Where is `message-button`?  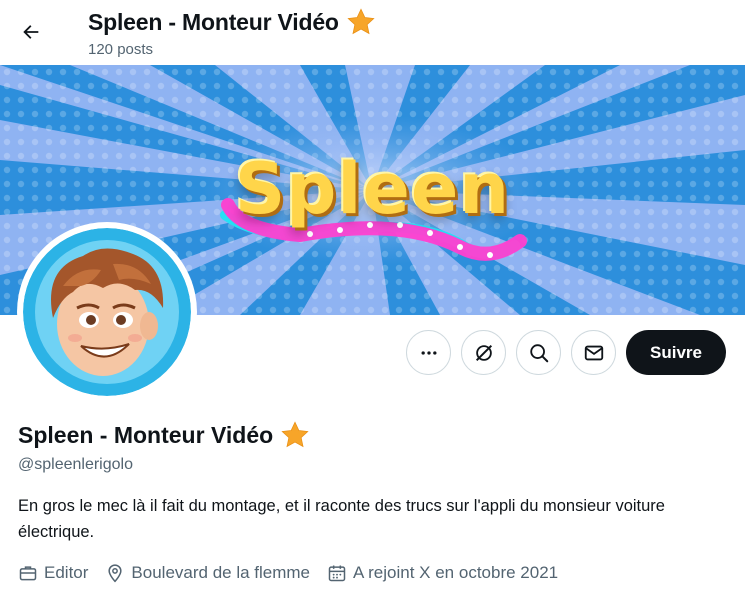
message-button is located at coordinates (593, 352).